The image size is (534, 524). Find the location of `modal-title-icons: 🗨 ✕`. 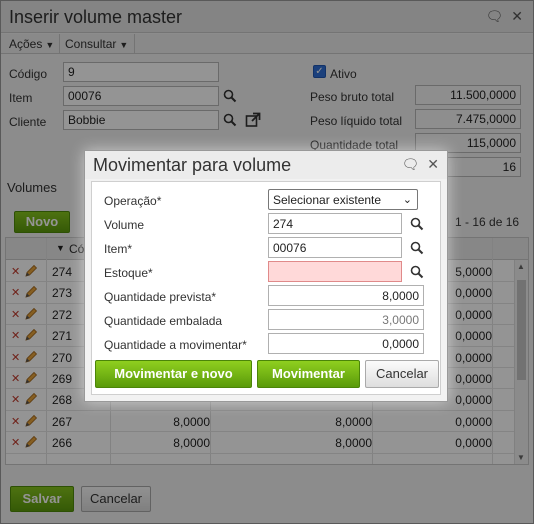

modal-title-icons: 🗨 ✕ is located at coordinates (416, 164).